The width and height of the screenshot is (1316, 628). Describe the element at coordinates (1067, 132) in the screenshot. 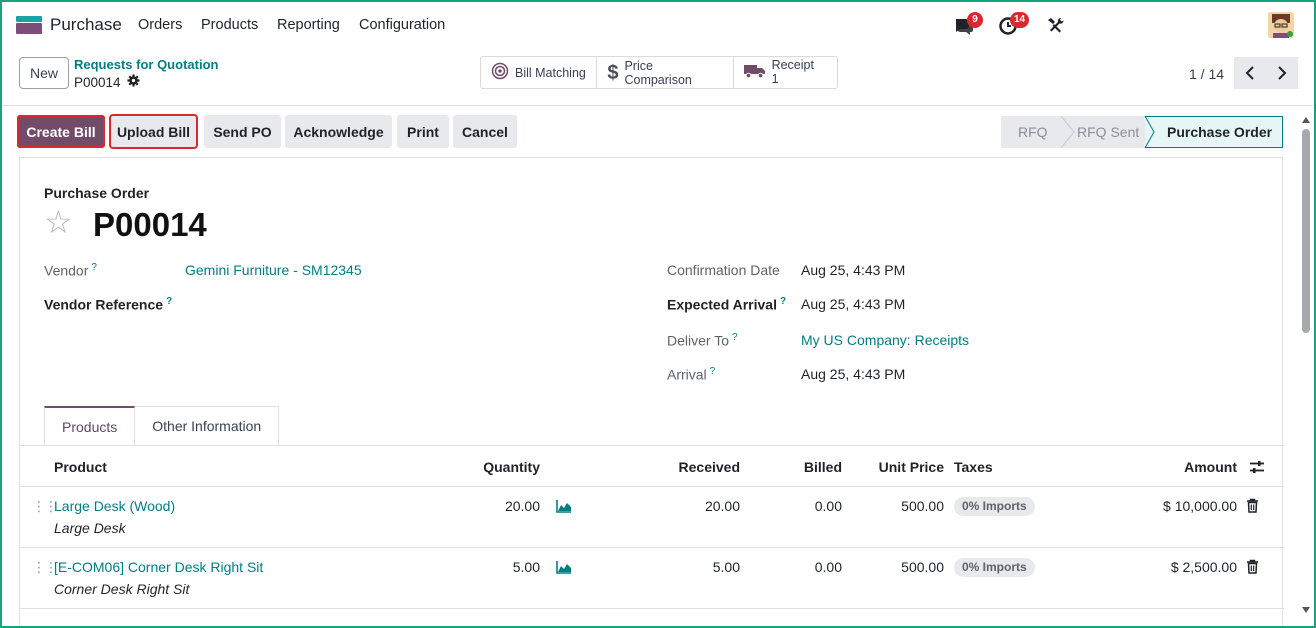

I see `stage-separator` at that location.